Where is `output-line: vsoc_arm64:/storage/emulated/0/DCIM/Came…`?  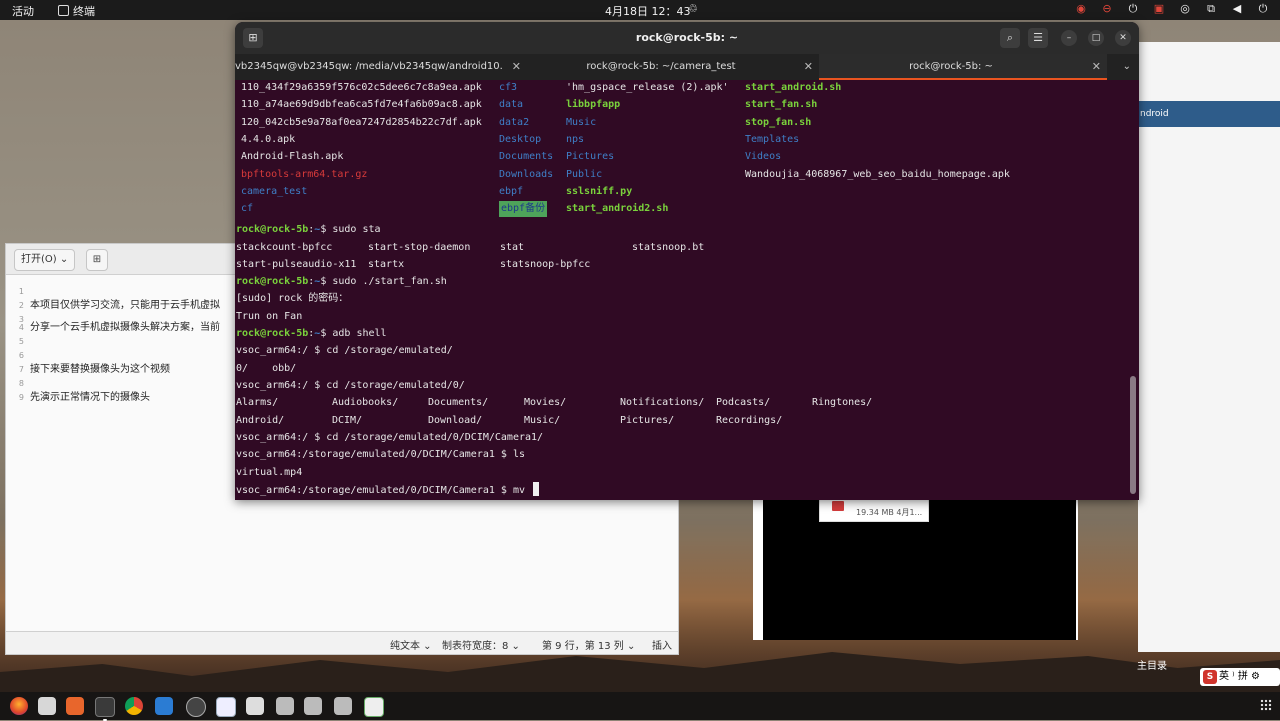
output-line: vsoc_arm64:/storage/emulated/0/DCIM/Came… is located at coordinates (380, 454).